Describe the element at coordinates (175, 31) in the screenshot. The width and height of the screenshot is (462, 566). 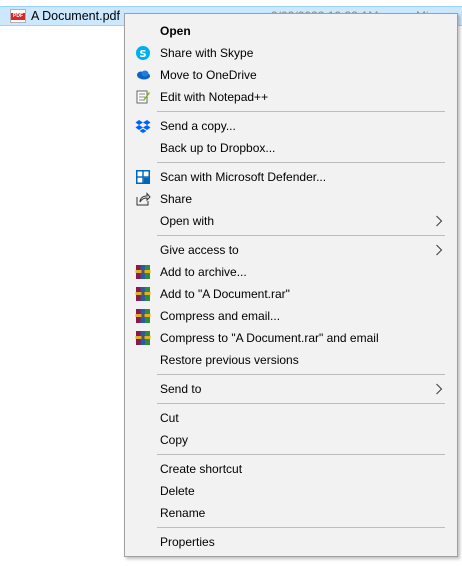
I see `menu-item-label: Open` at that location.